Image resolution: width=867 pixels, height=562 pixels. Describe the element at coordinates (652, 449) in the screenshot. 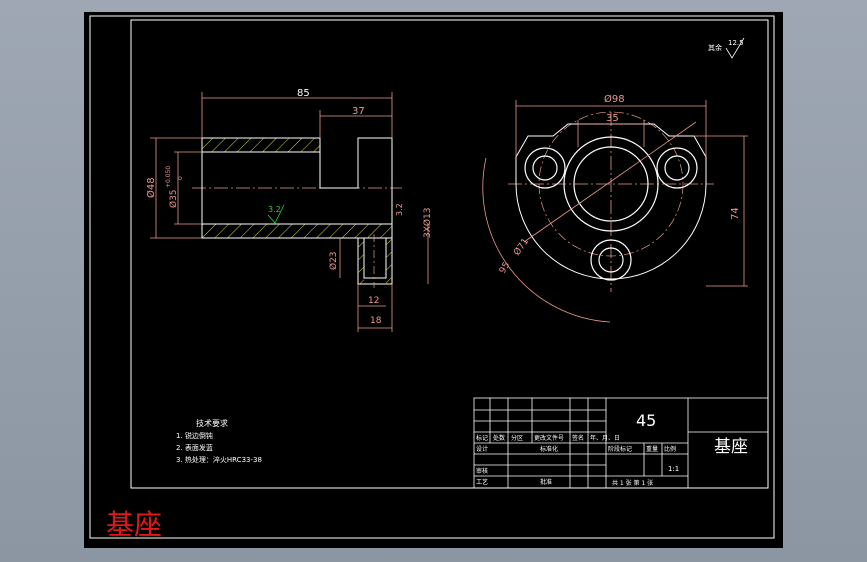

I see `tb-weight: 重量` at that location.